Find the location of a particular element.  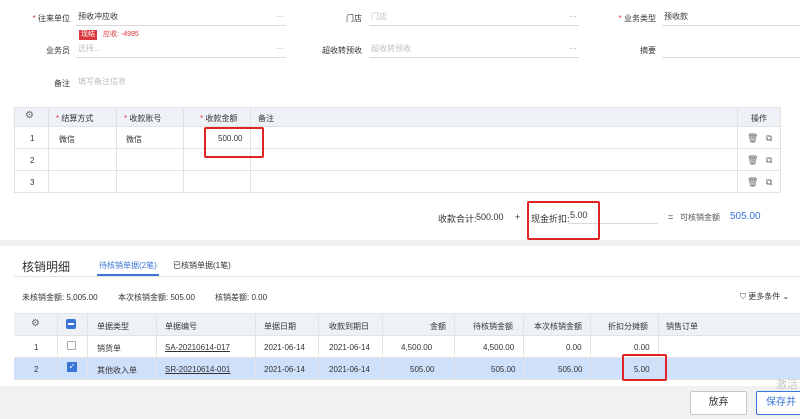

received-total-value: 500.00 is located at coordinates (490, 217).